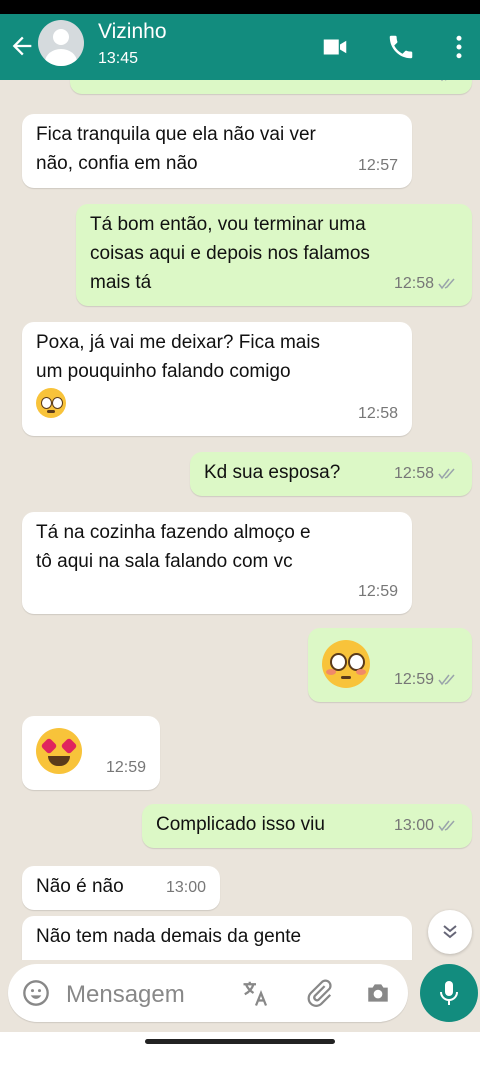  Describe the element at coordinates (319, 993) in the screenshot. I see `attach-icon` at that location.